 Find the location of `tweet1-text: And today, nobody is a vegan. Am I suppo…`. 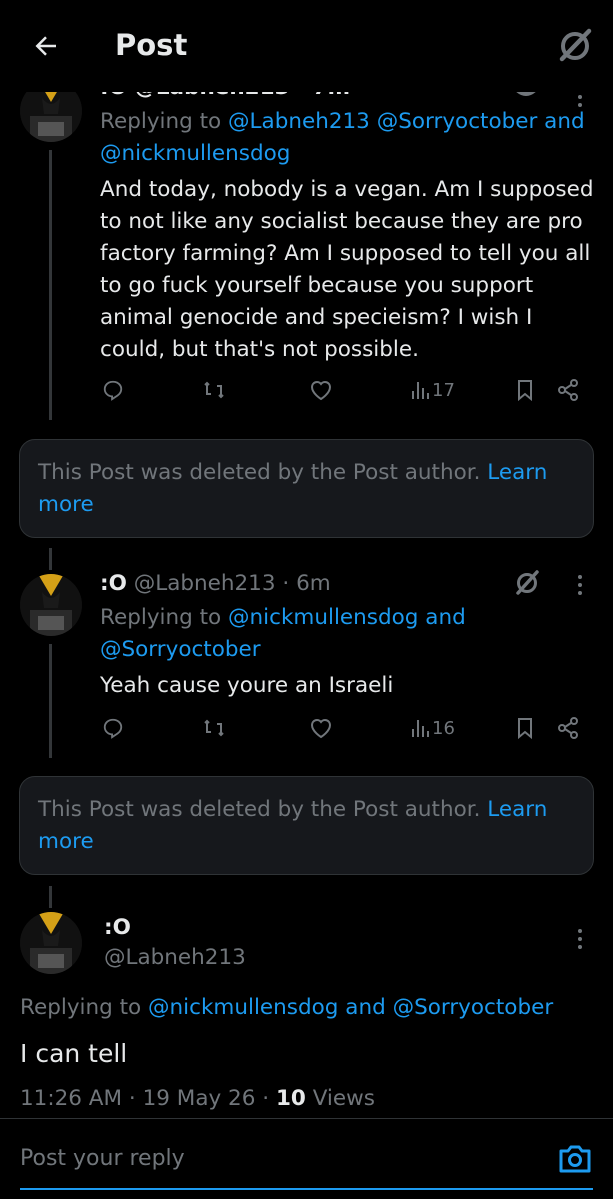

tweet1-text: And today, nobody is a vegan. Am I suppo… is located at coordinates (347, 269).